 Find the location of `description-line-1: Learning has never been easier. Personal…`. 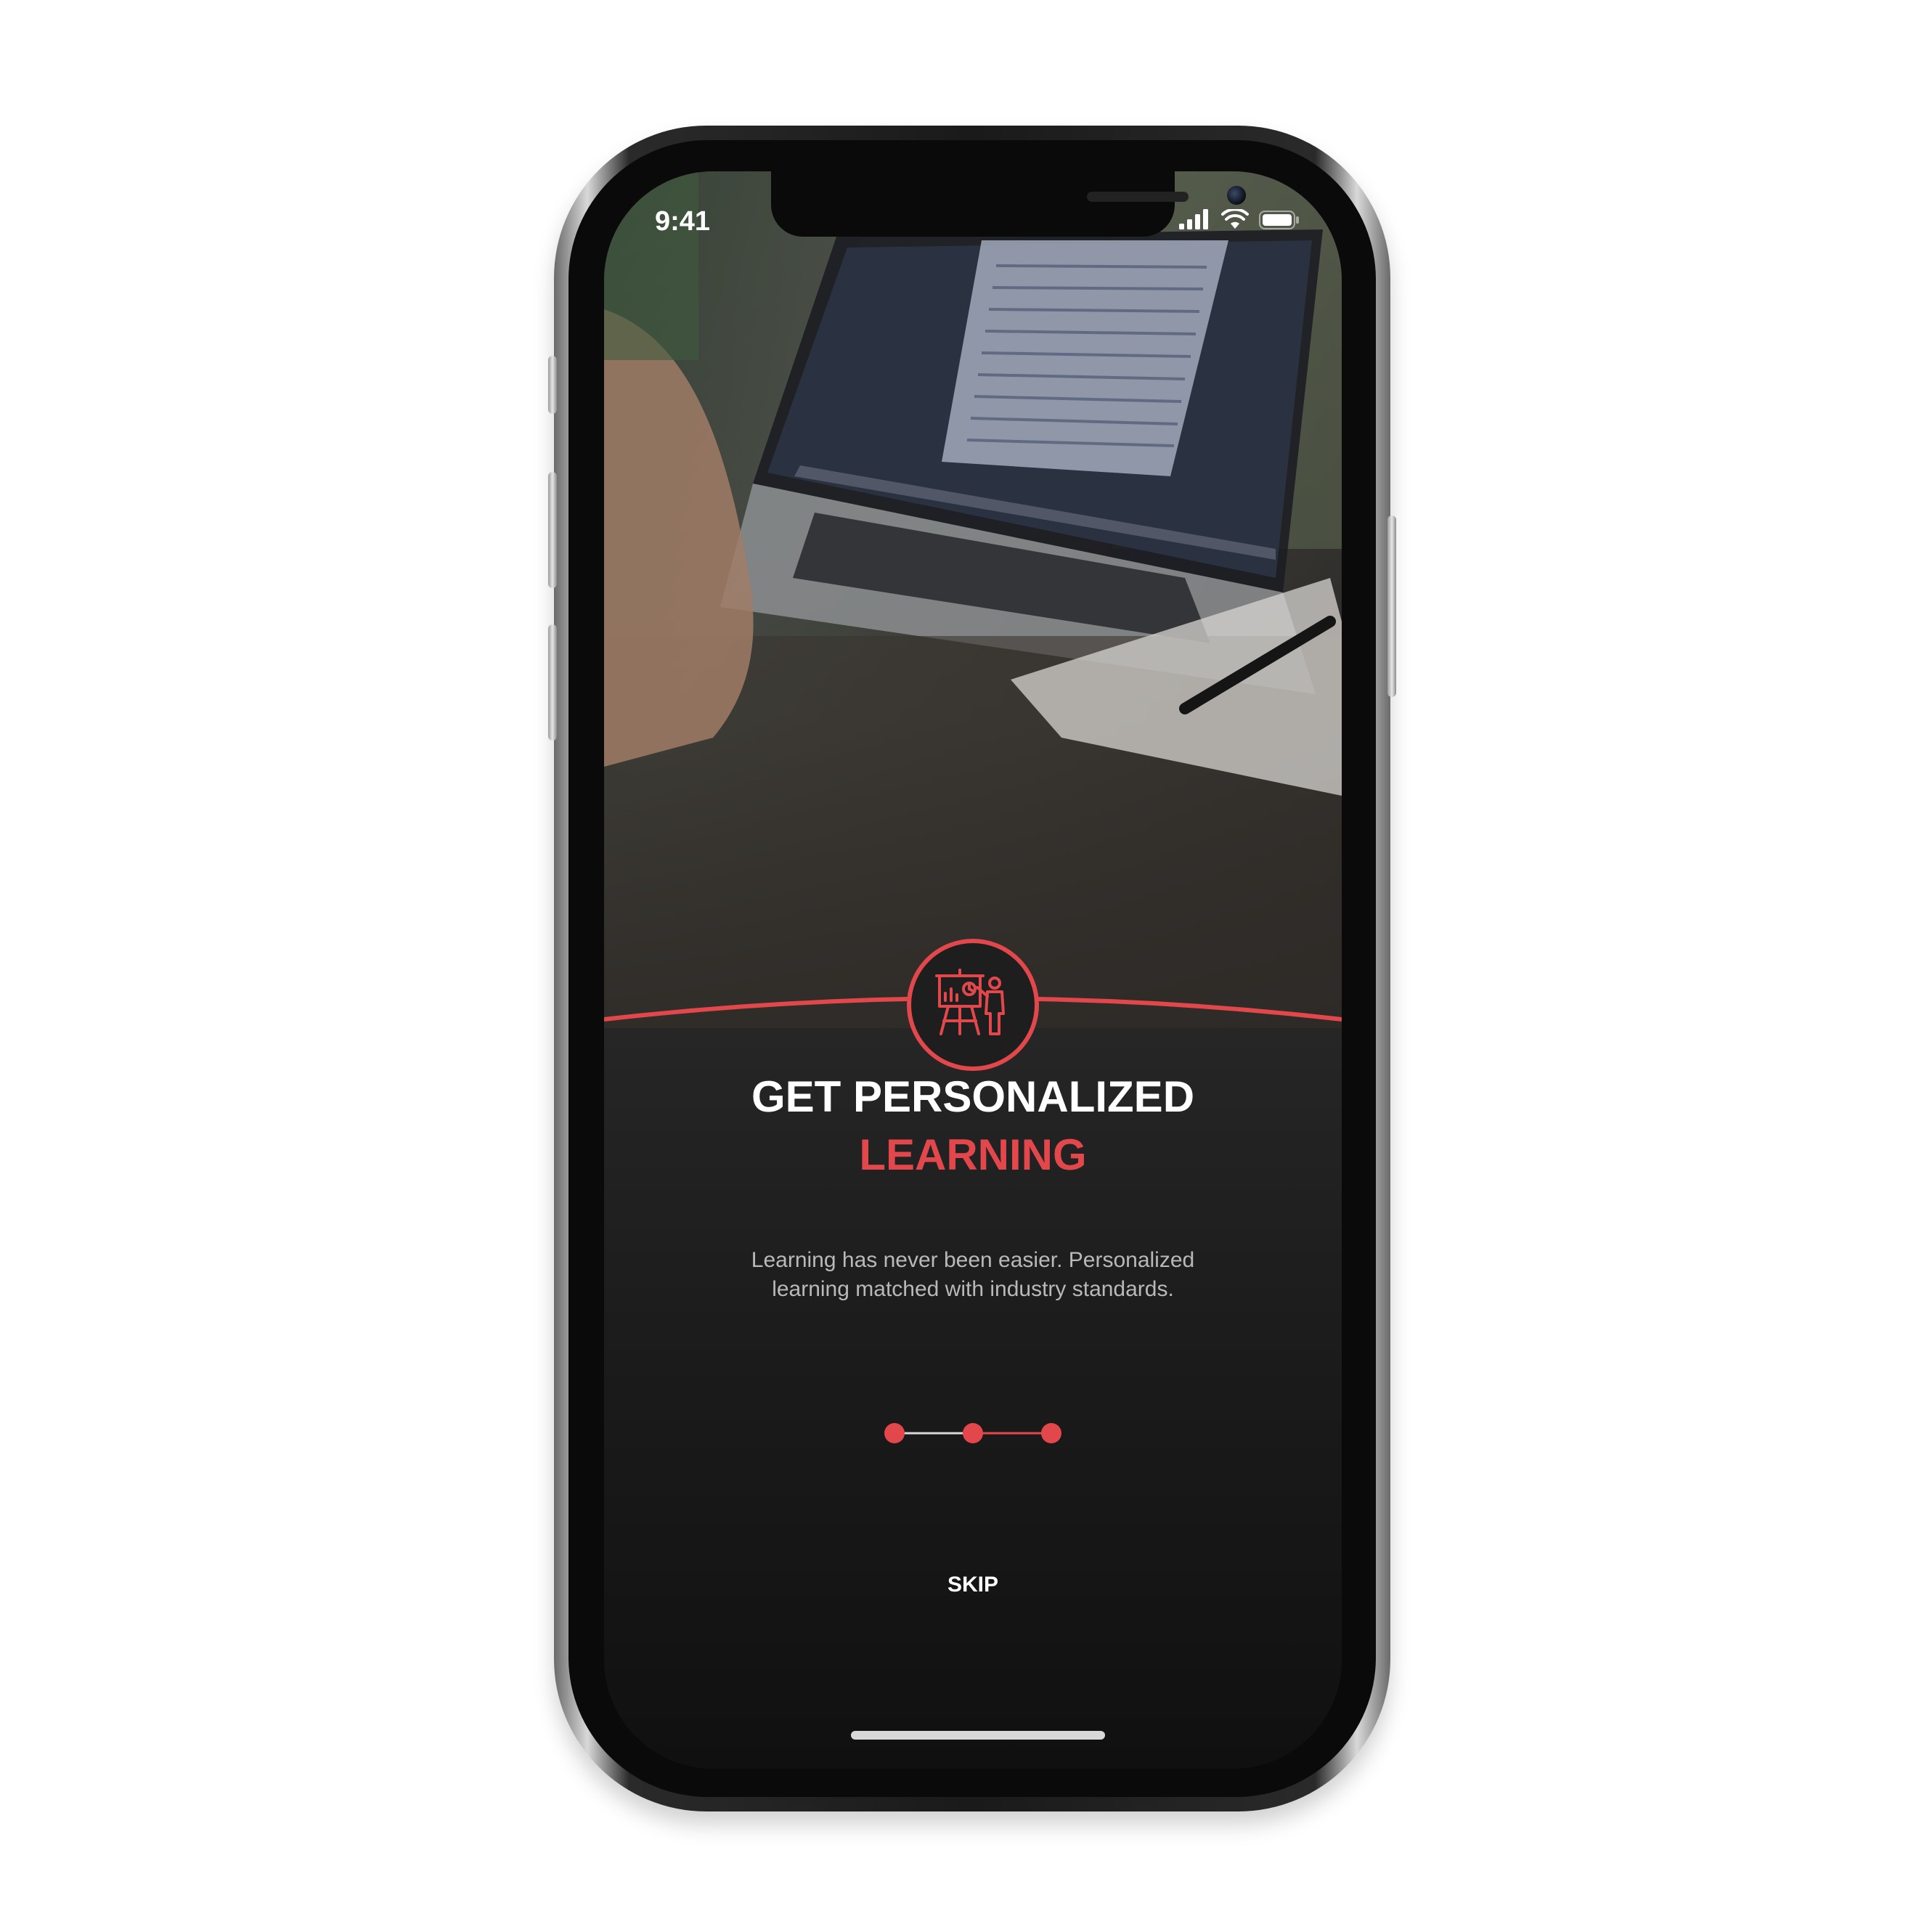

description-line-1: Learning has never been easier. Personal… is located at coordinates (973, 1260).